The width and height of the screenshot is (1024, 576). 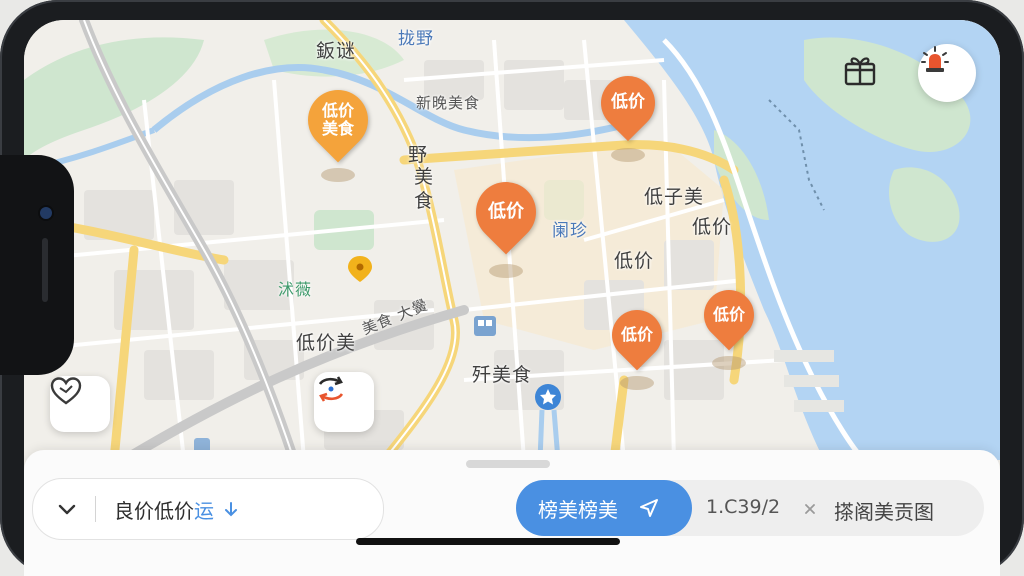 I want to click on route-bar: 榜美榜美 1.C39/2 搽阁美贡图, so click(x=750, y=508).